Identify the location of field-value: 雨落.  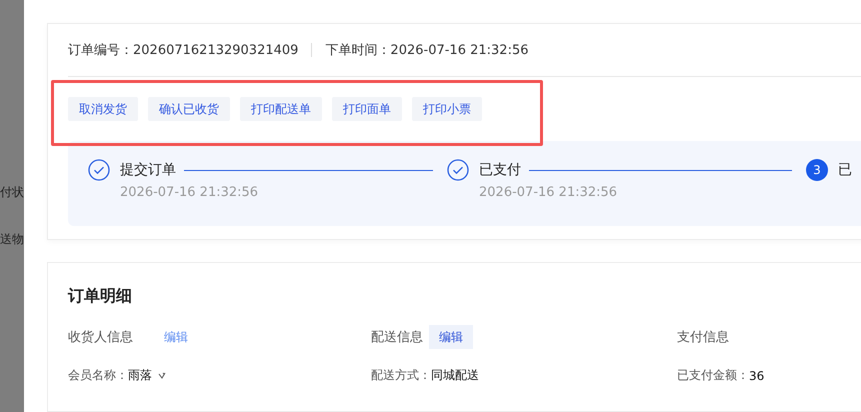
(140, 375).